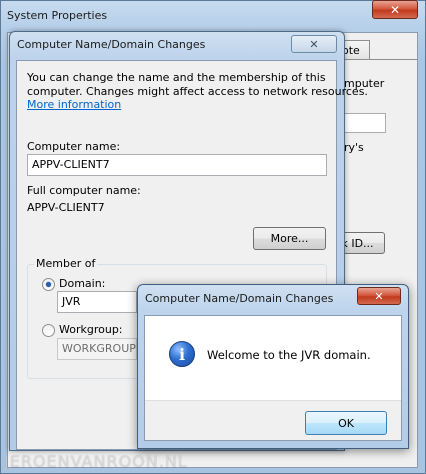 The width and height of the screenshot is (426, 474). I want to click on system-properties-close-button: ✕, so click(395, 9).